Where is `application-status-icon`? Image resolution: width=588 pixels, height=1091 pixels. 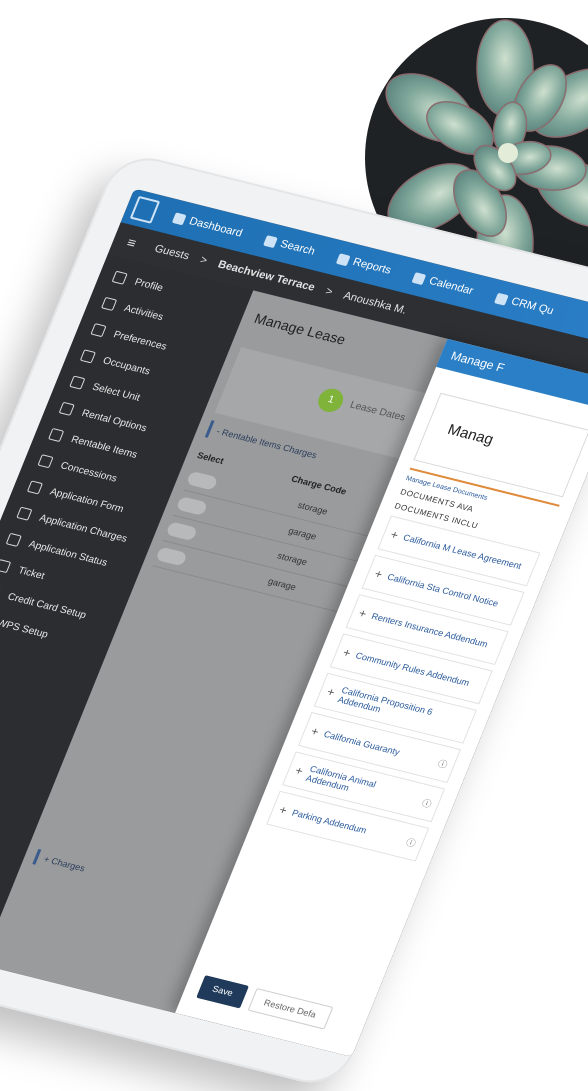
application-status-icon is located at coordinates (13, 539).